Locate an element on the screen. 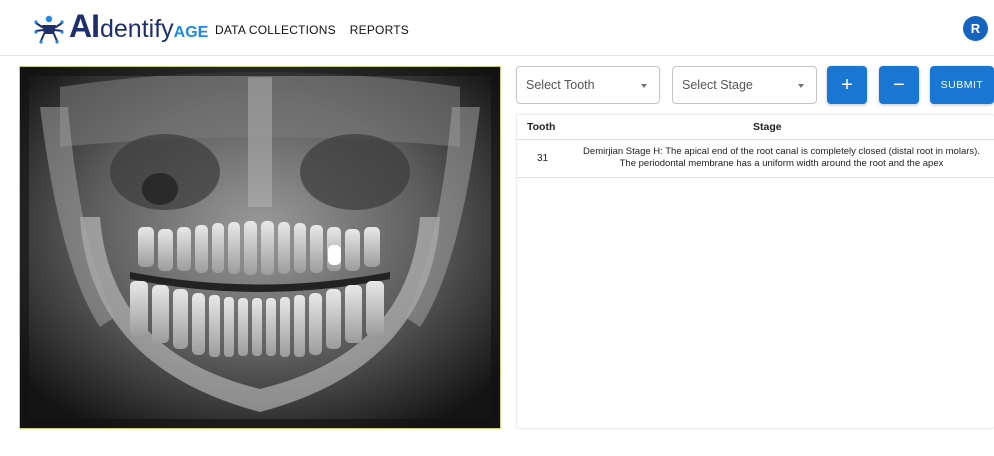 Image resolution: width=994 pixels, height=456 pixels. user-avatar: R is located at coordinates (975, 28).